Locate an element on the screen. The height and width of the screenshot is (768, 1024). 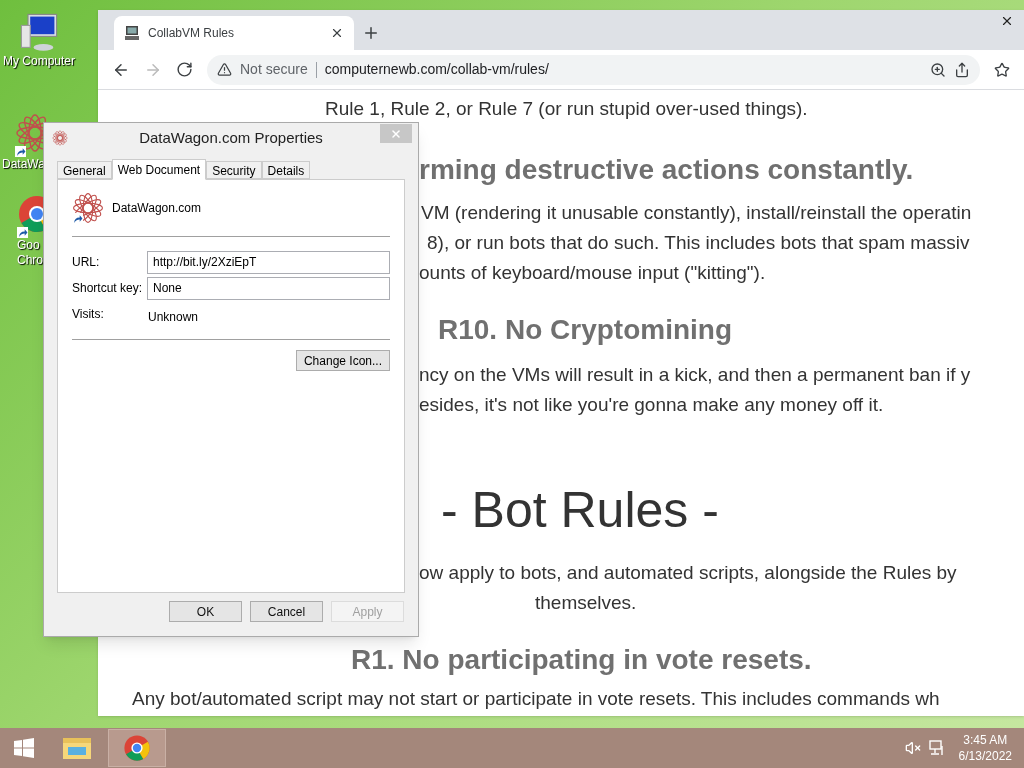
field-value: Unknown is located at coordinates (173, 317).